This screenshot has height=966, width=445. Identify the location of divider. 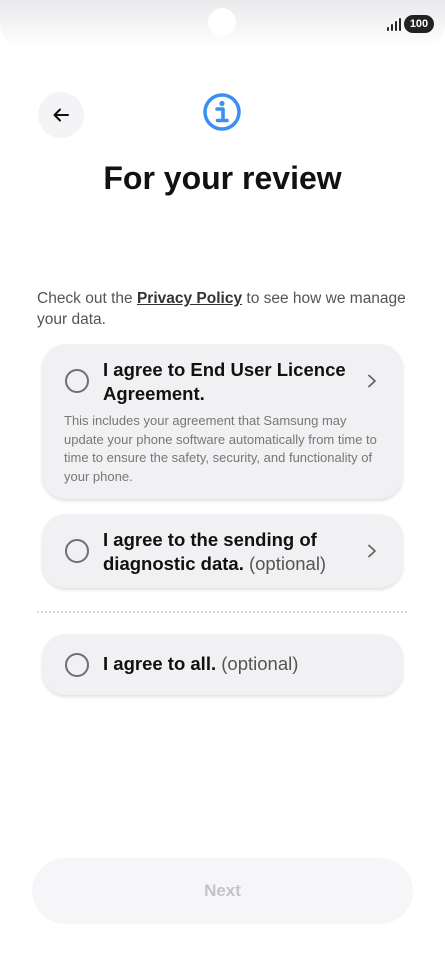
(222, 612).